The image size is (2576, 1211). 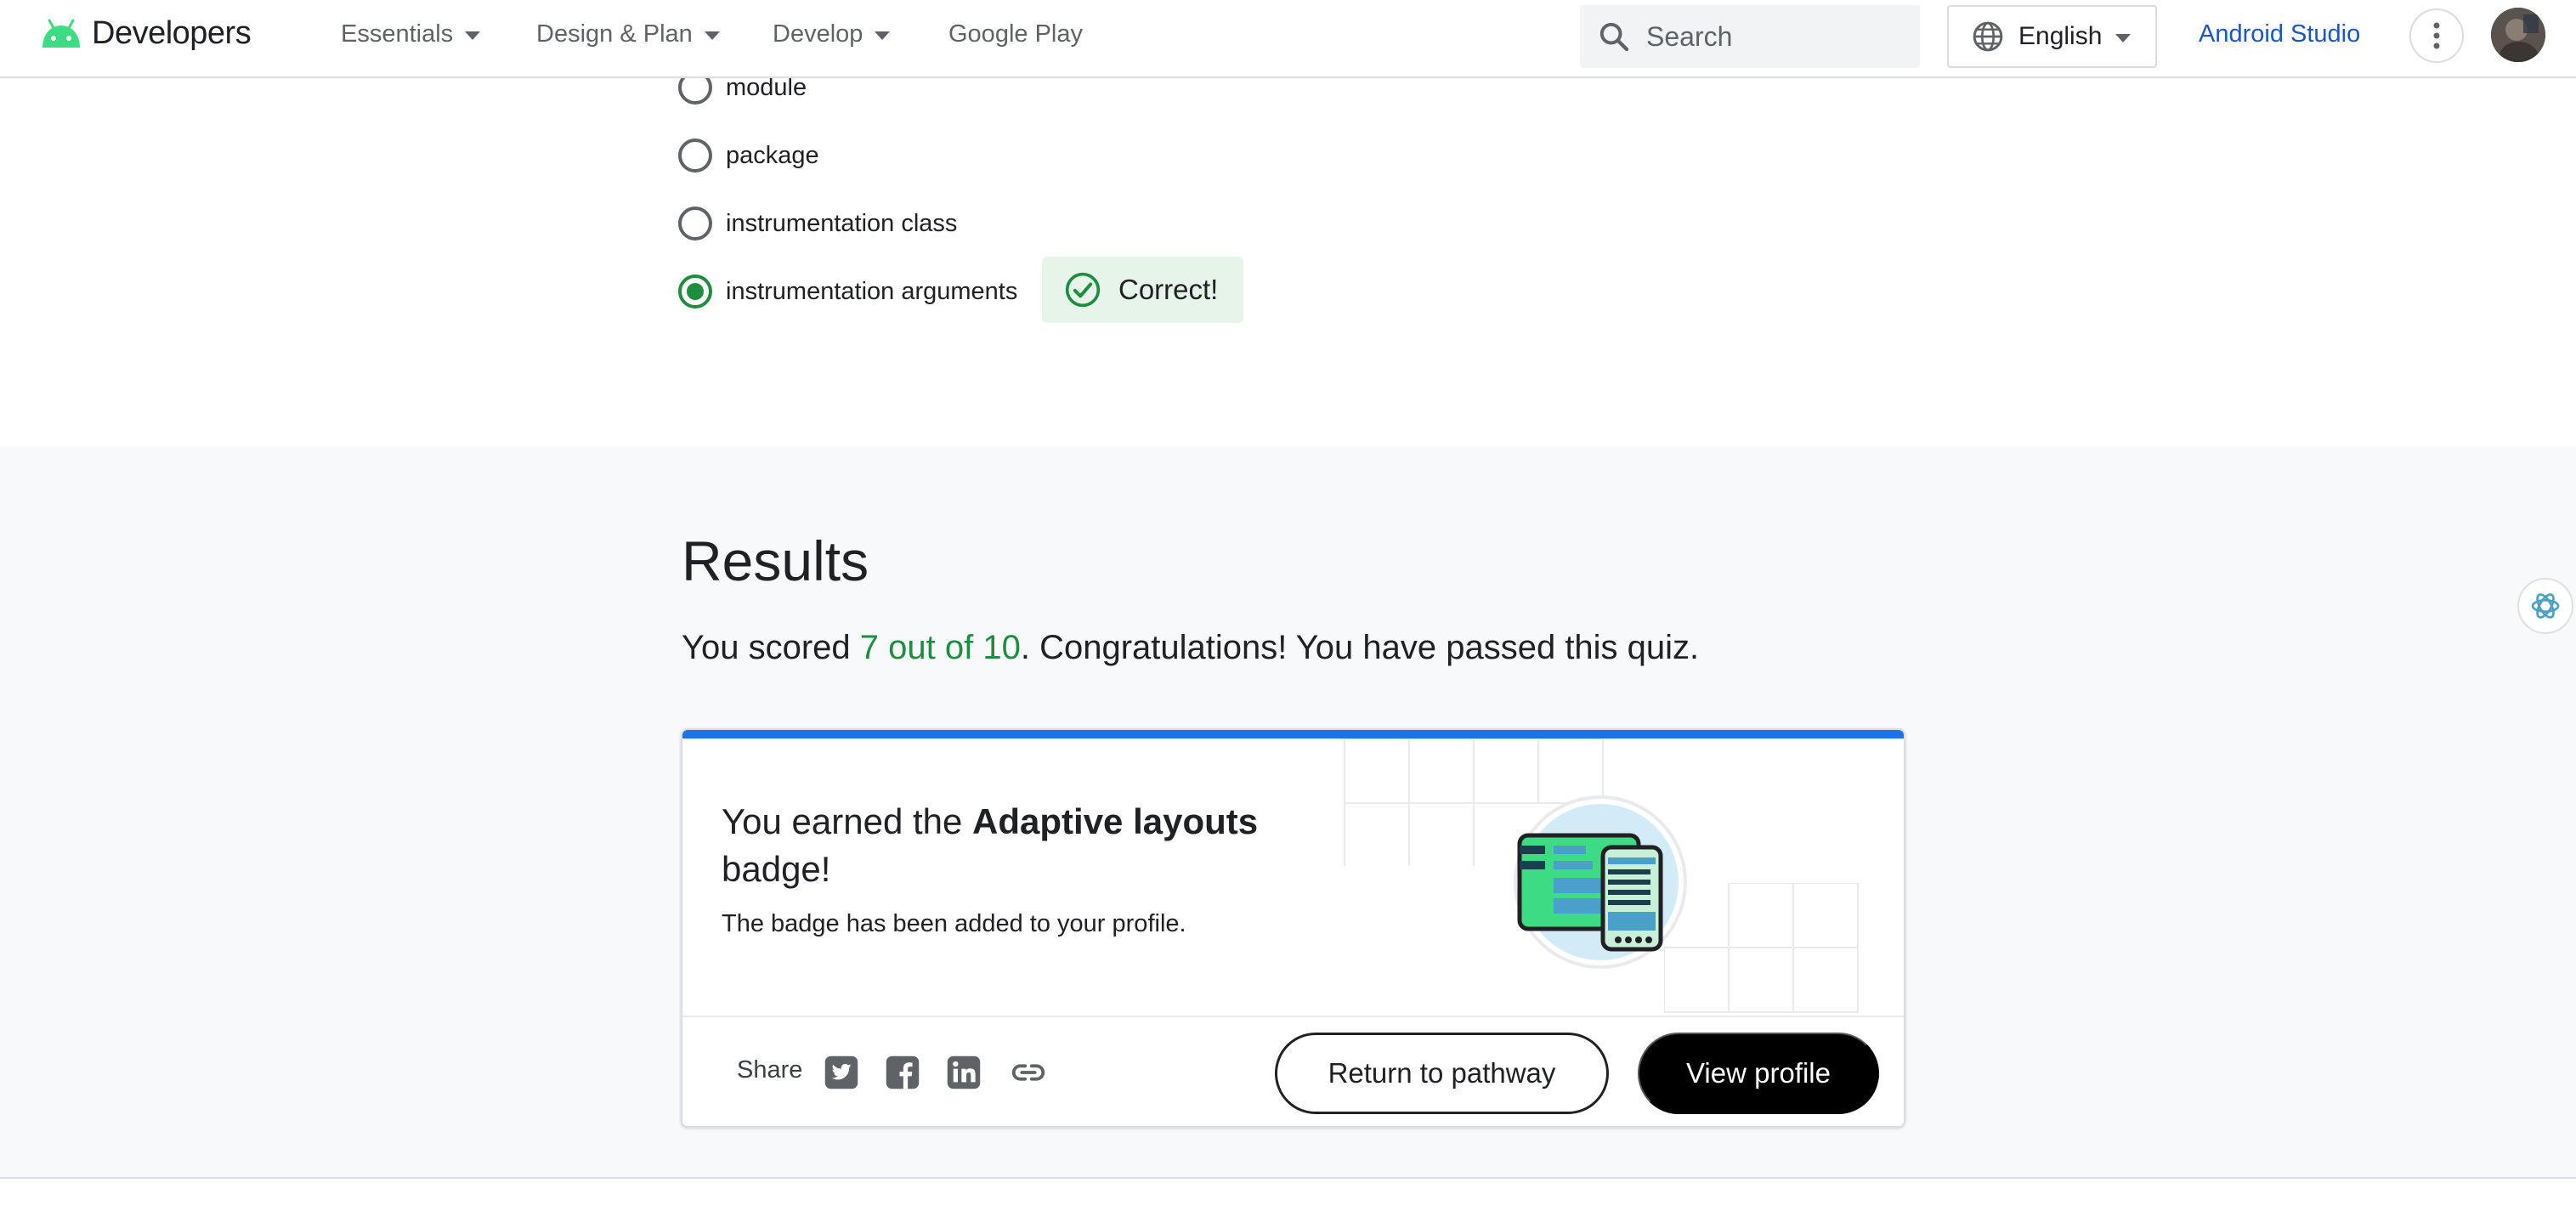 I want to click on globe-icon, so click(x=1988, y=36).